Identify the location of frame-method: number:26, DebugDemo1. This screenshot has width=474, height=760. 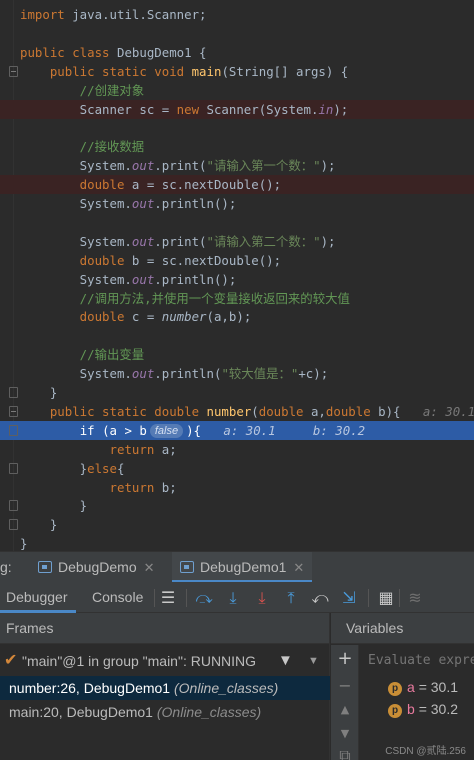
(90, 688).